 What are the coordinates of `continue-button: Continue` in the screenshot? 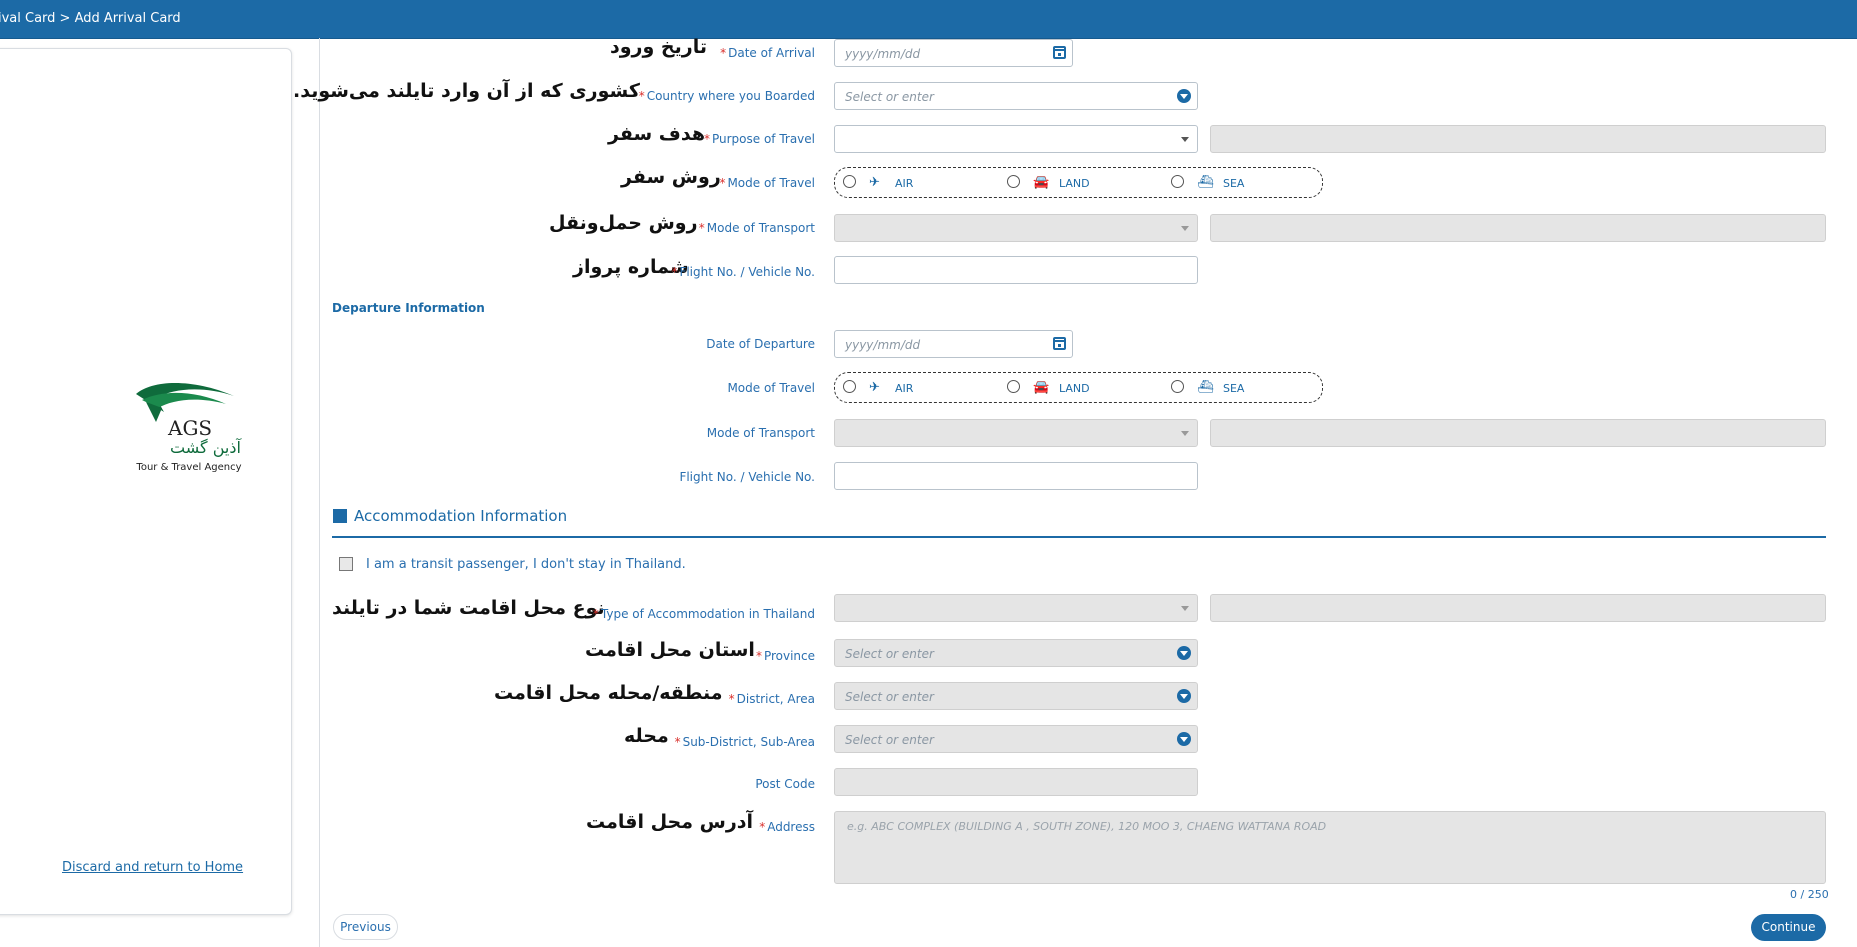 It's located at (1788, 927).